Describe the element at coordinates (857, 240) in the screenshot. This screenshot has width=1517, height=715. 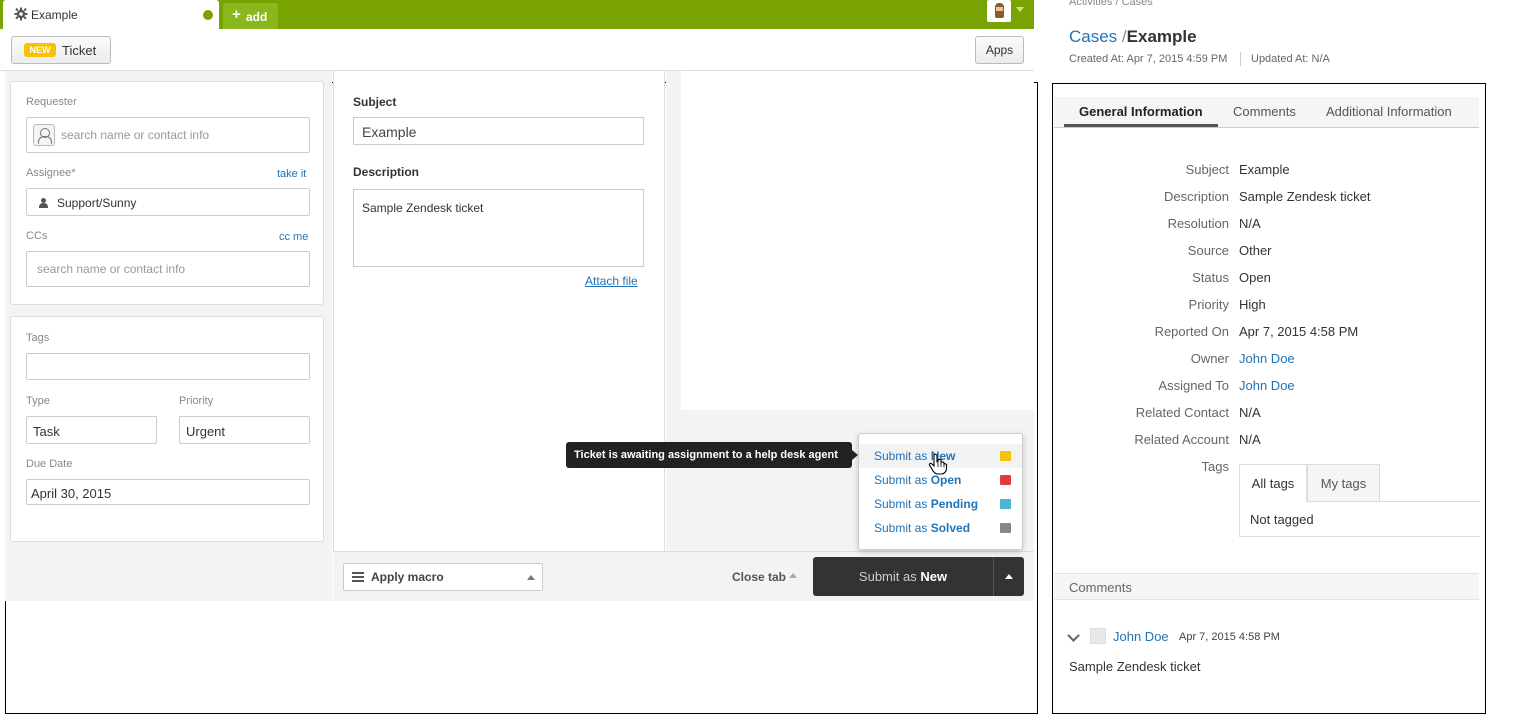
I see `conversation-area` at that location.